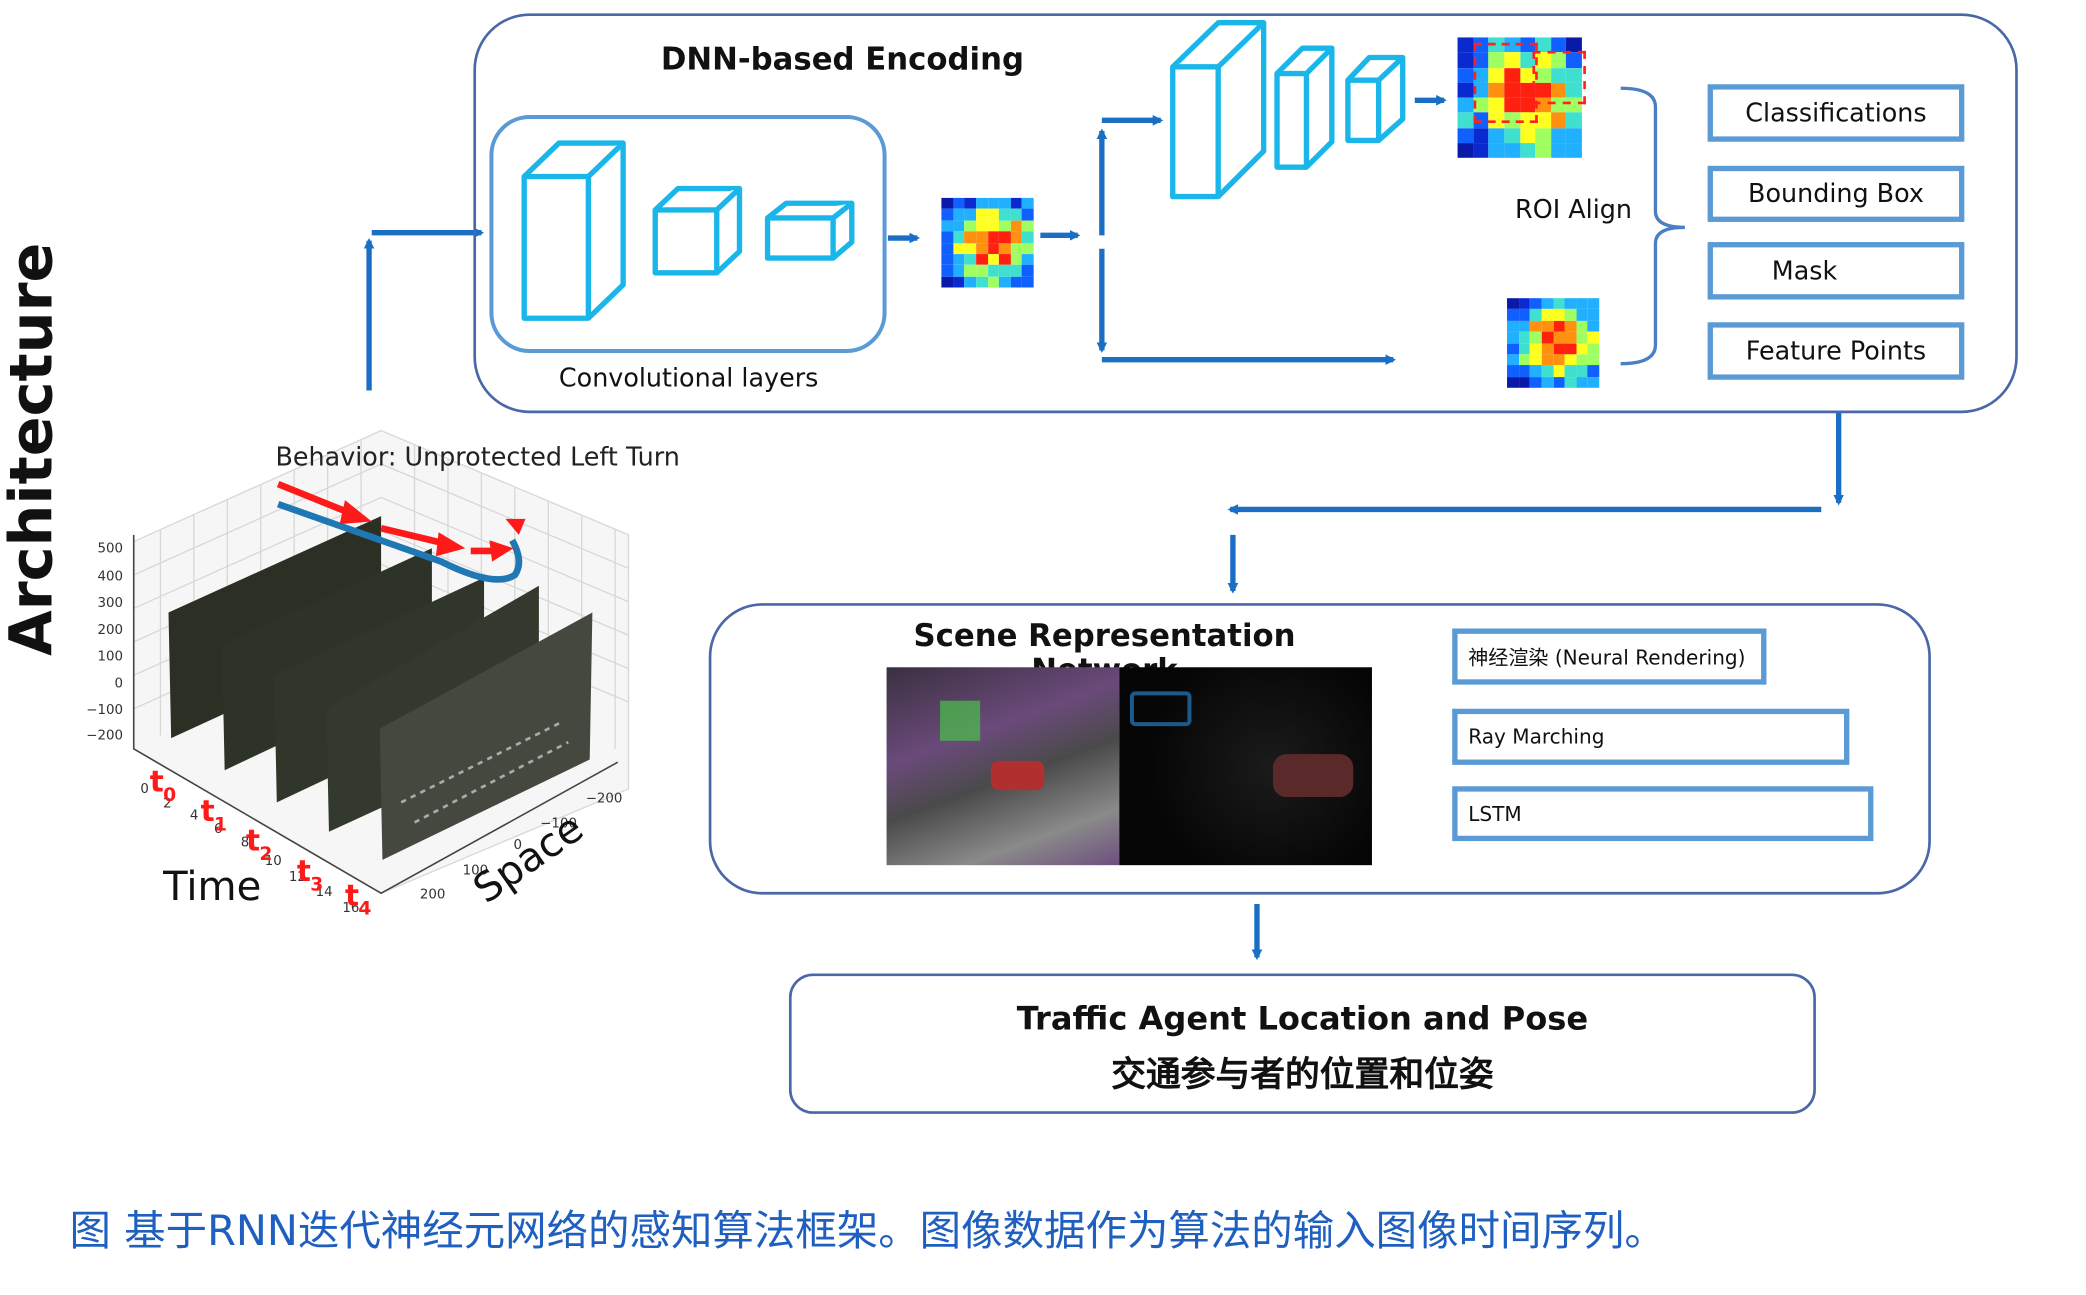 This screenshot has height=1295, width=2086. Describe the element at coordinates (170, 795) in the screenshot. I see `time-marker-subscript: 0` at that location.